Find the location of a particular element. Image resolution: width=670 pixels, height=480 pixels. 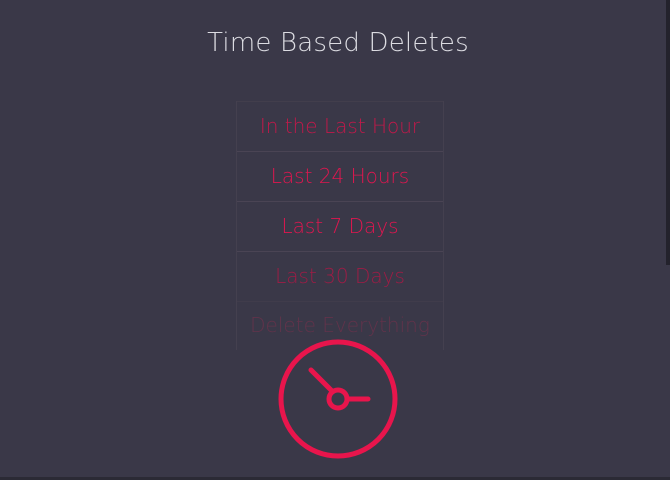

clock-face is located at coordinates (338, 399).